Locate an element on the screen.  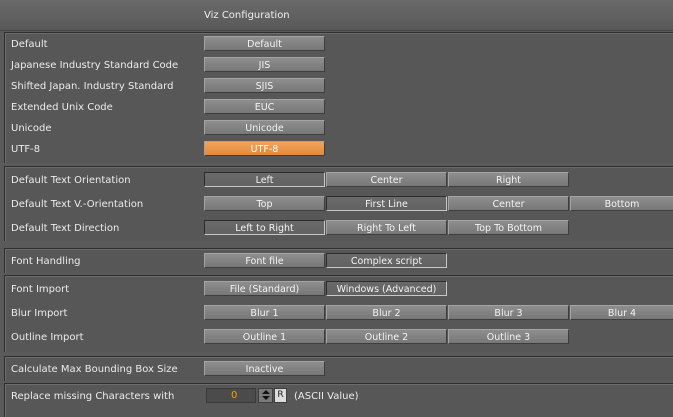
bounding-box-label: Calculate Max Bounding Box Size is located at coordinates (94, 369).